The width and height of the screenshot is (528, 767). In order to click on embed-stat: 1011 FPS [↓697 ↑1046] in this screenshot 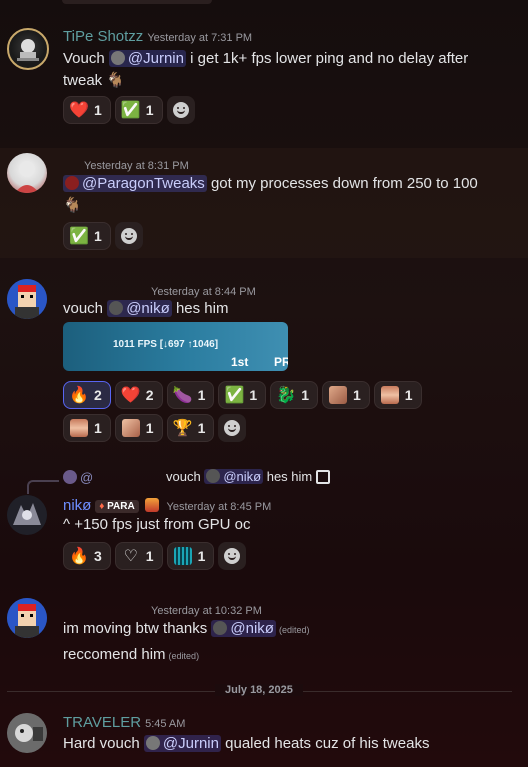, I will do `click(166, 344)`.